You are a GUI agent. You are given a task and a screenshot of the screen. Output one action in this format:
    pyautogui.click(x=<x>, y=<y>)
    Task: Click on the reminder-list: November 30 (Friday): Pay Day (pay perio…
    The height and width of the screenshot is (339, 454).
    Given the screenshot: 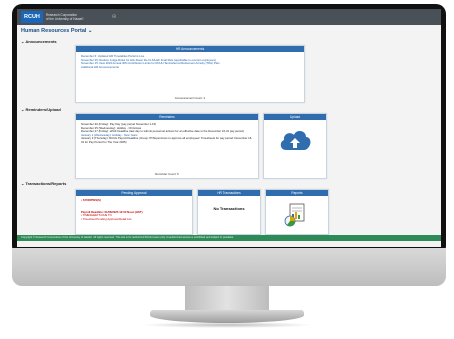 What is the action you would take?
    pyautogui.click(x=167, y=134)
    